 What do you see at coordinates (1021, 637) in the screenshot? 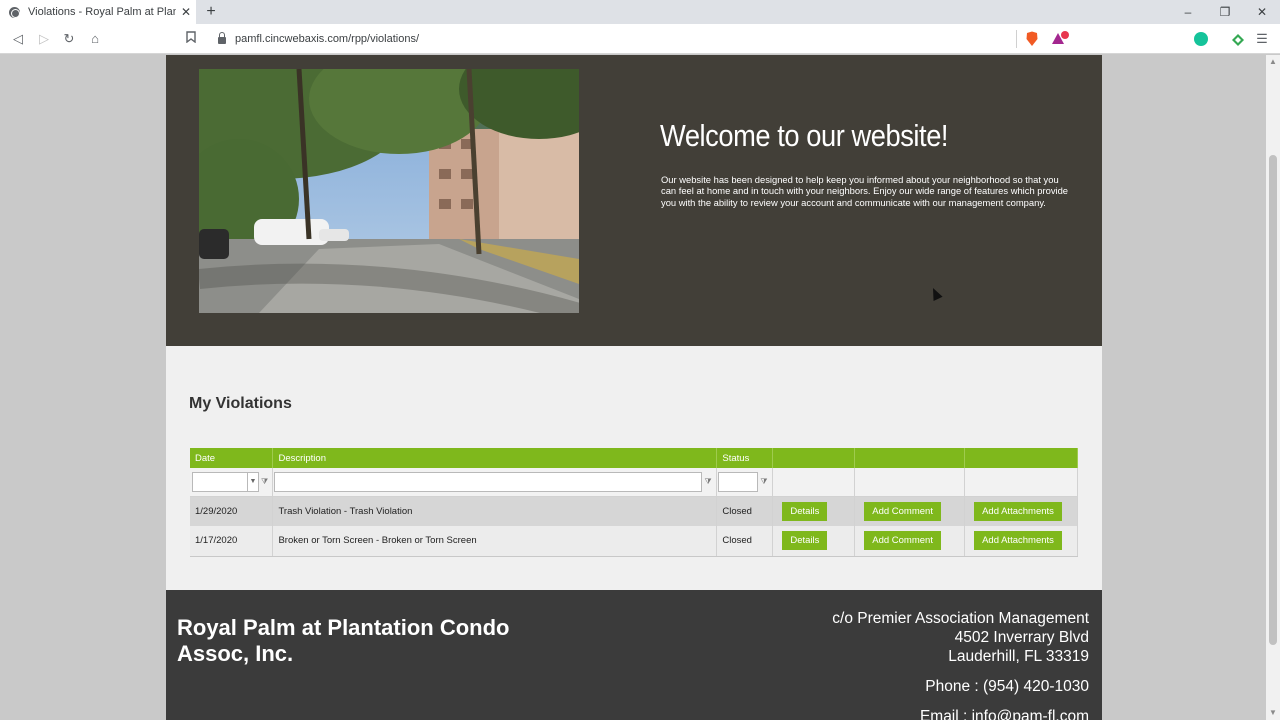
I see `address-line: 4502 Inverrary Blvd` at bounding box center [1021, 637].